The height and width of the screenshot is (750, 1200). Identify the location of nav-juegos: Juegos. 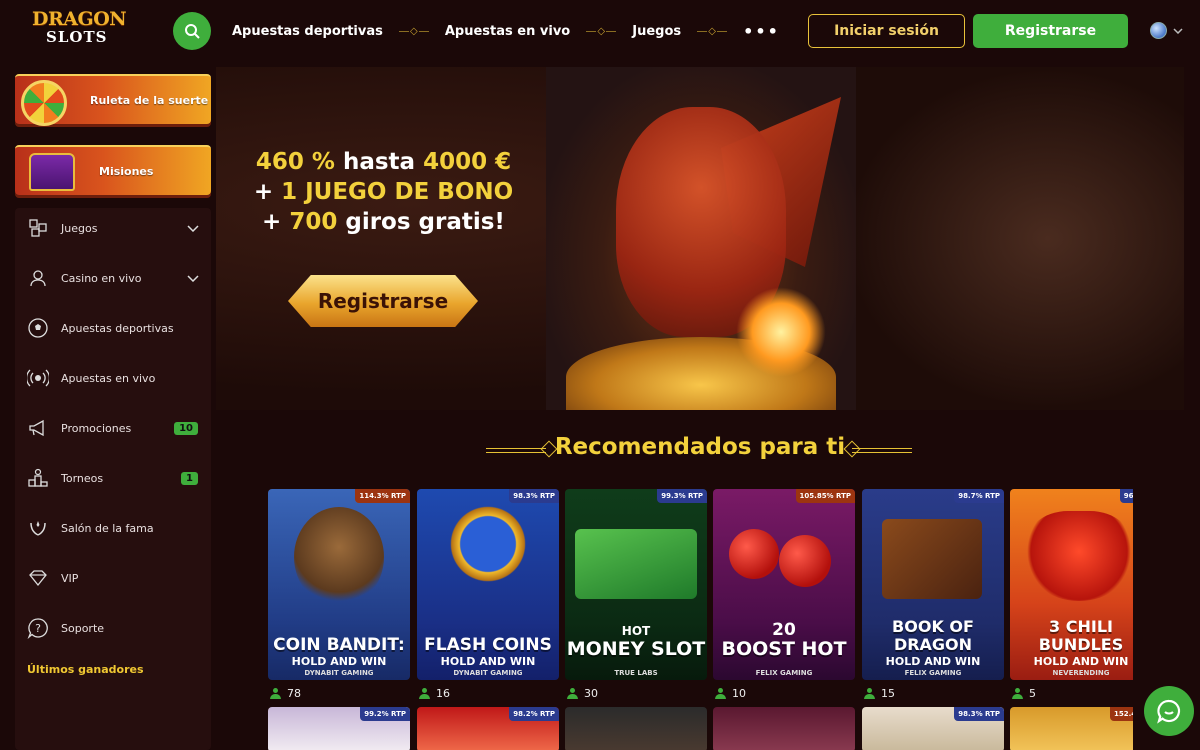
(656, 31).